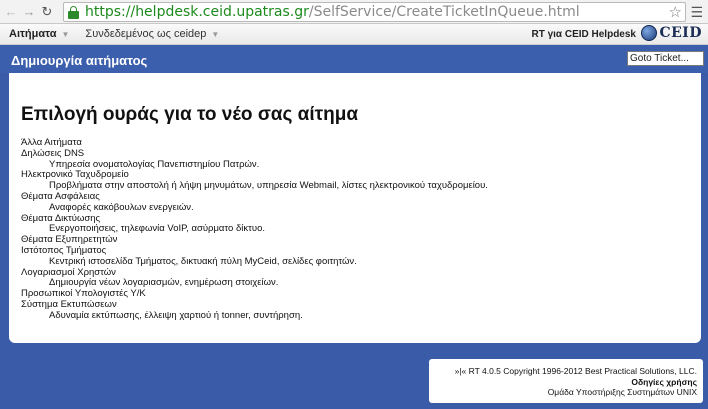 This screenshot has height=409, width=708. I want to click on lock-icon, so click(73, 12).